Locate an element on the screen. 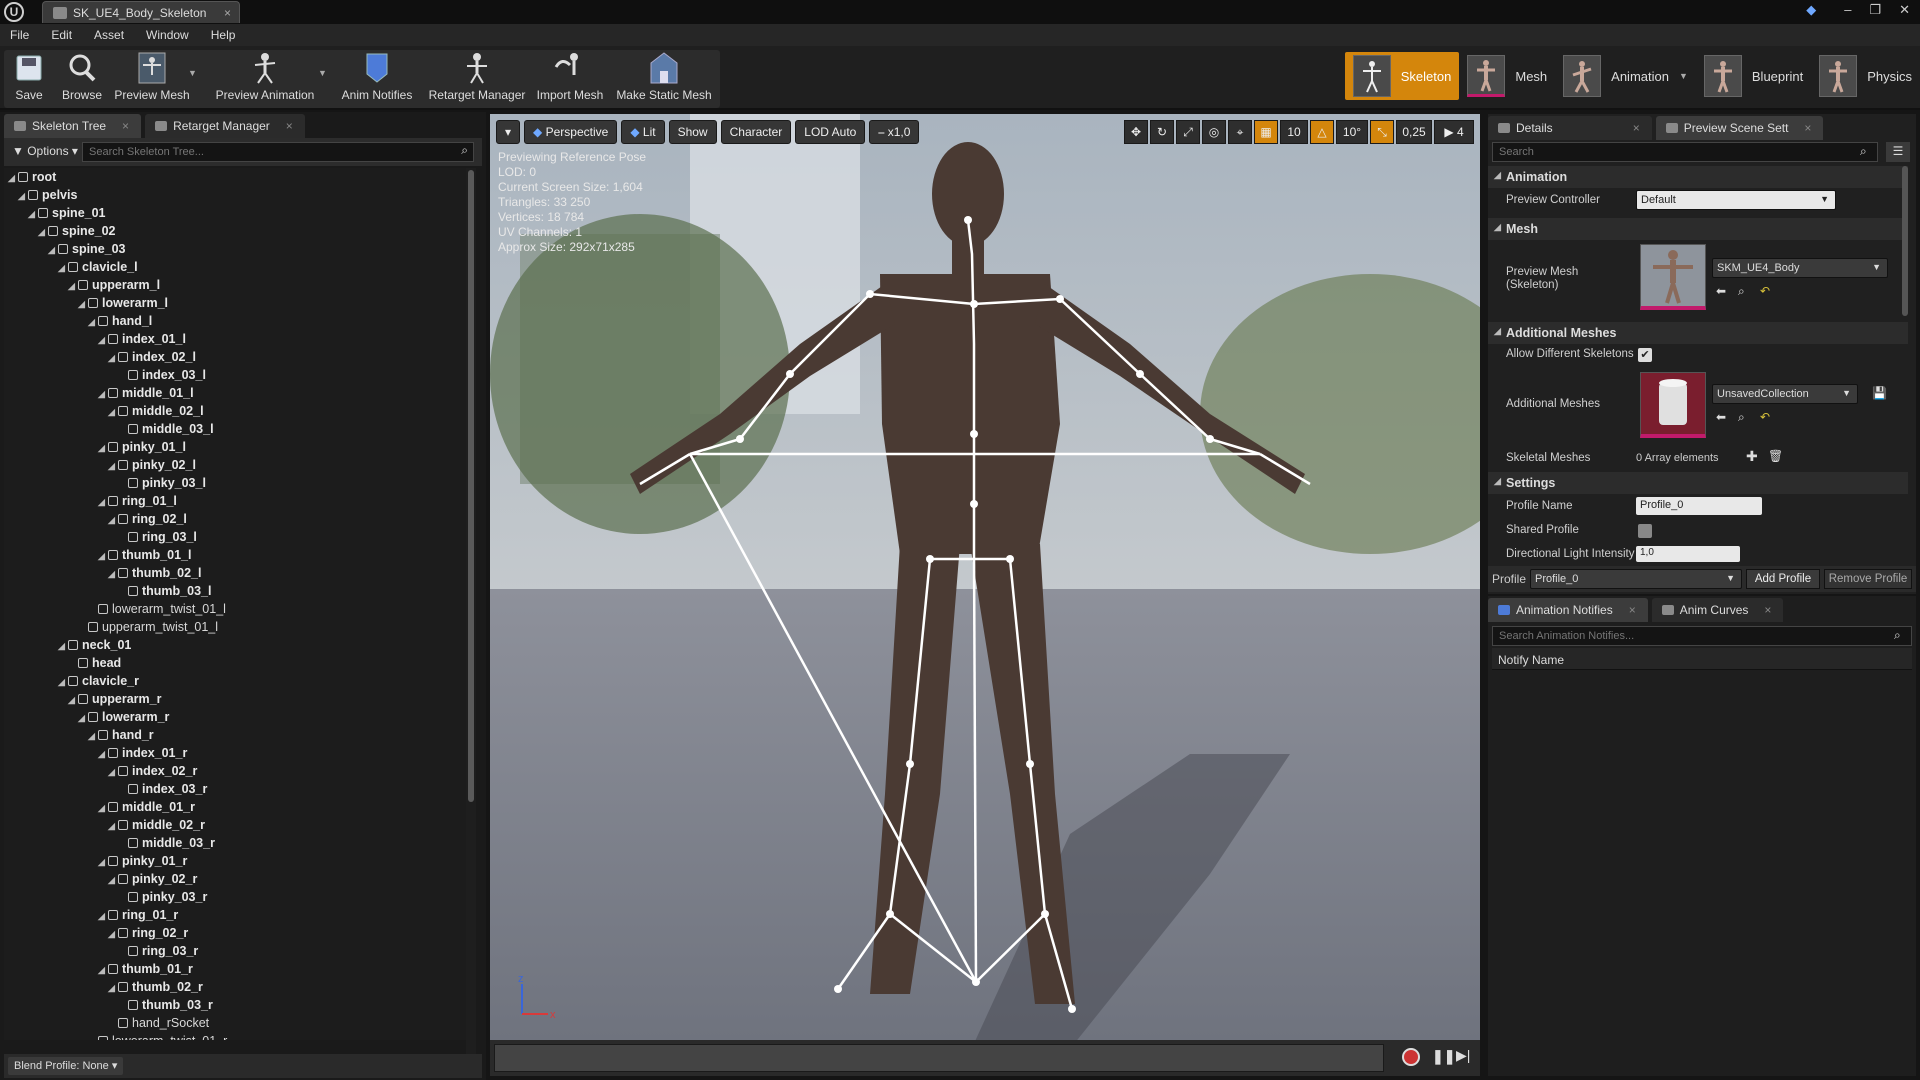 Image resolution: width=1920 pixels, height=1080 pixels. menu-file: File is located at coordinates (19, 35).